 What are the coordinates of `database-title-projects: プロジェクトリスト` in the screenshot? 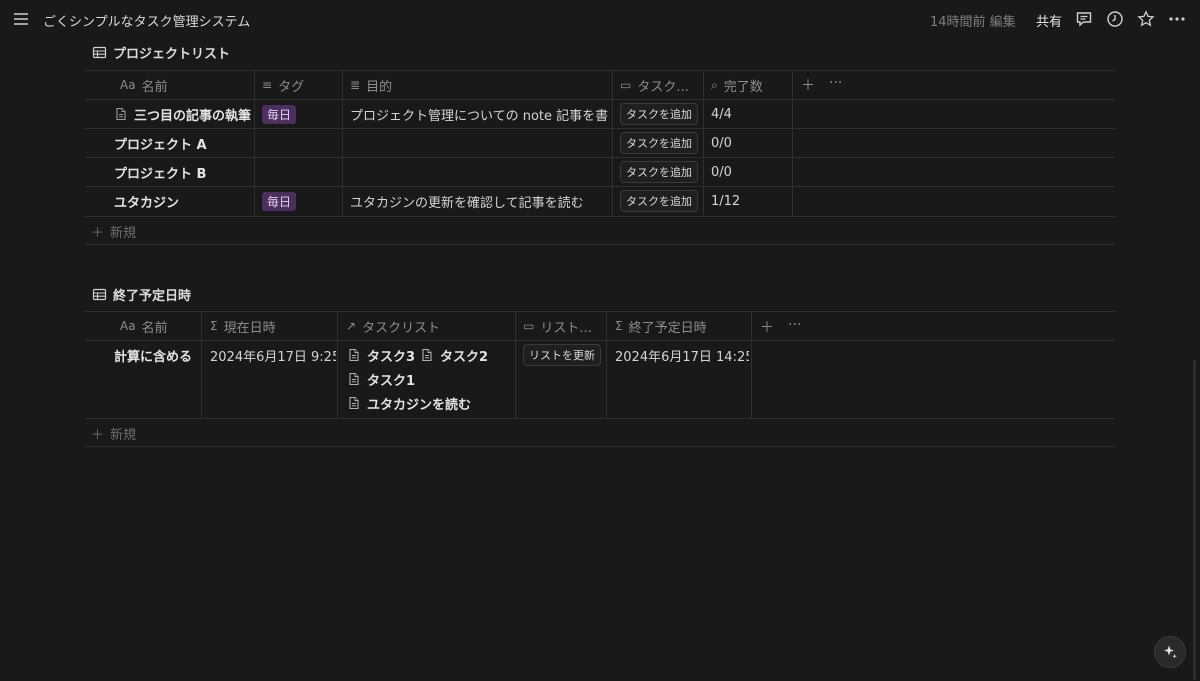 It's located at (161, 52).